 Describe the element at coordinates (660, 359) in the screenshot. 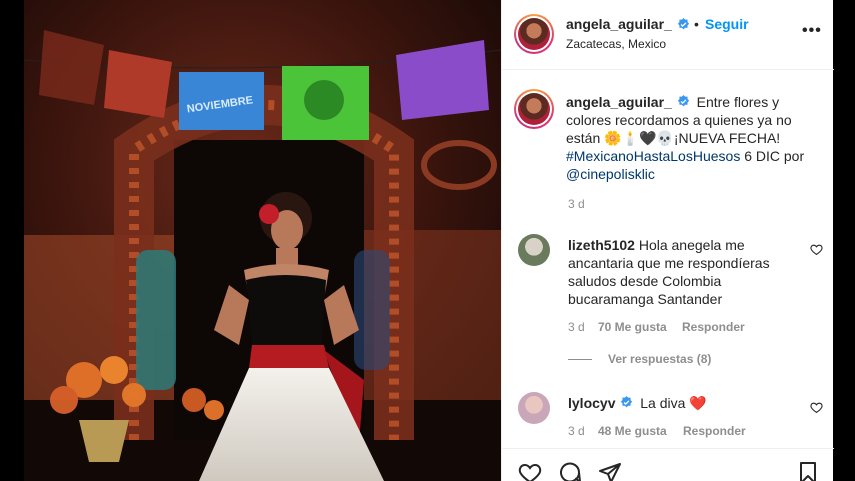

I see `view-replies-label: Ver respuestas (8)` at that location.